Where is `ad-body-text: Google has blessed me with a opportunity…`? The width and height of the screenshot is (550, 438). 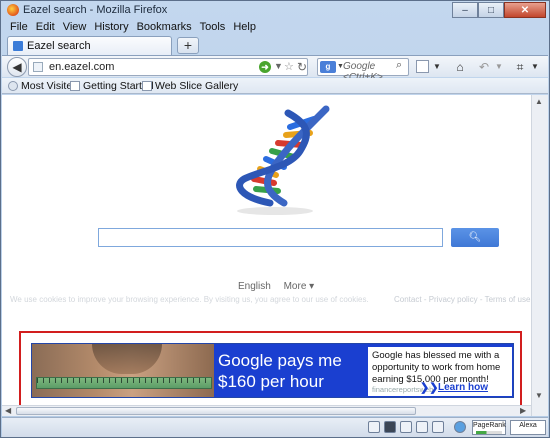 ad-body-text: Google has blessed me with a opportunity… is located at coordinates (436, 367).